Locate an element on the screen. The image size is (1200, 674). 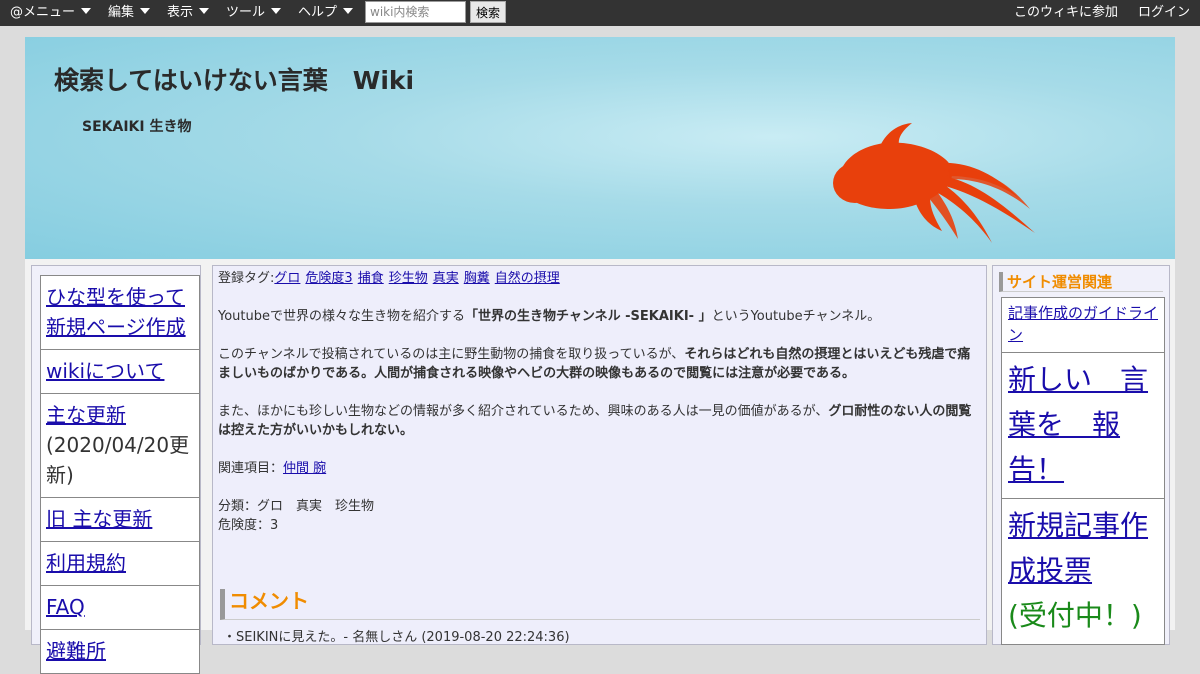
wiki-search-input is located at coordinates (415, 12).